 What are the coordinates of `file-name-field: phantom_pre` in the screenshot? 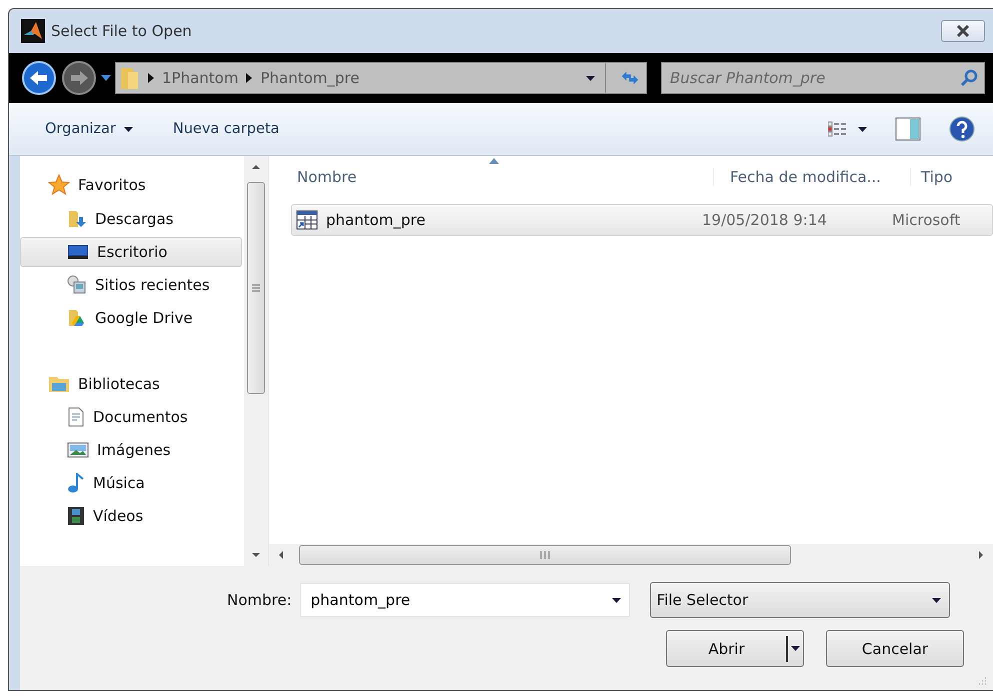 It's located at (465, 600).